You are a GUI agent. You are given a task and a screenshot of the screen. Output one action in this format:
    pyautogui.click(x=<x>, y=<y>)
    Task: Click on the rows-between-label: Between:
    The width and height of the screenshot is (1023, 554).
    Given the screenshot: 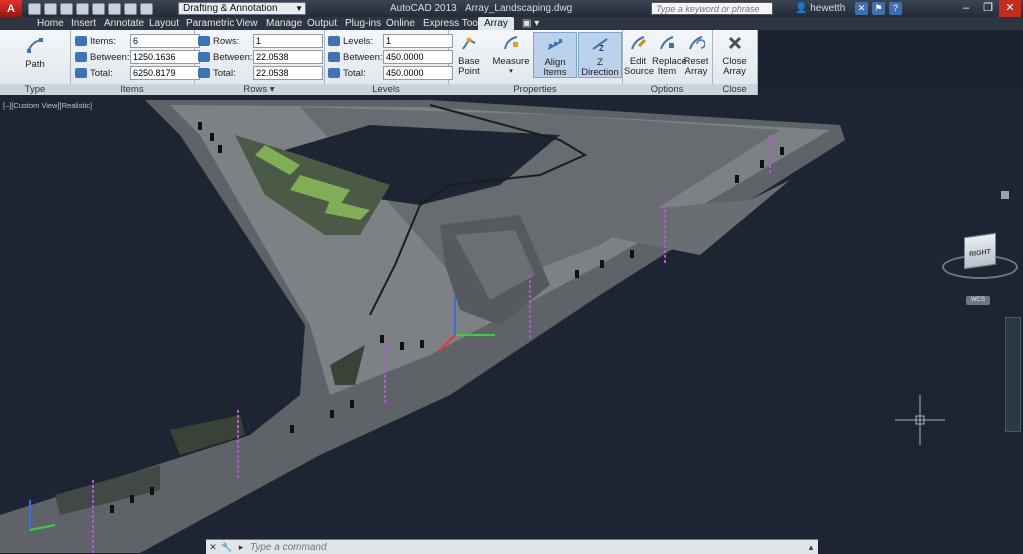 What is the action you would take?
    pyautogui.click(x=233, y=57)
    